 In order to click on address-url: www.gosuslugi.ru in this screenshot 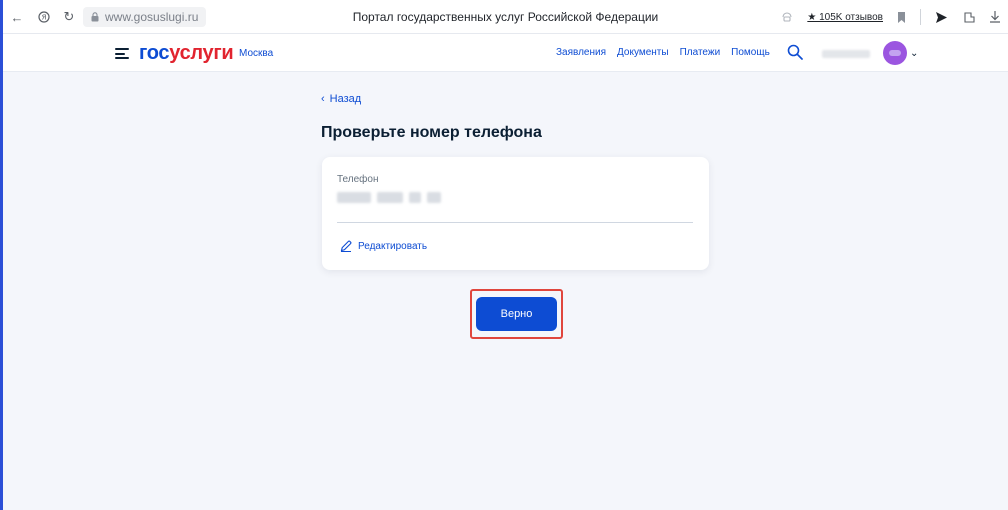, I will do `click(152, 17)`.